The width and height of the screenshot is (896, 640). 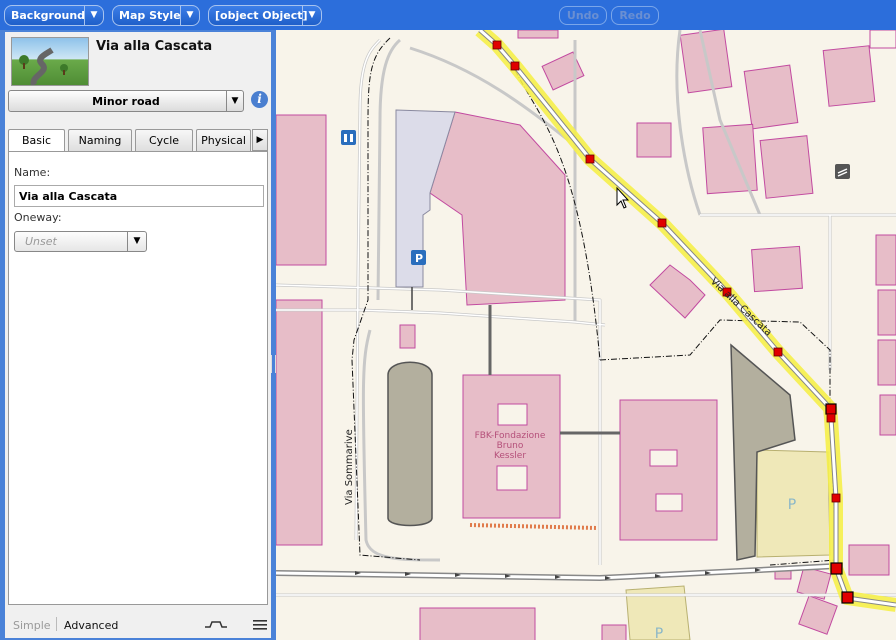 What do you see at coordinates (154, 46) in the screenshot?
I see `feature-title: Via alla Cascata` at bounding box center [154, 46].